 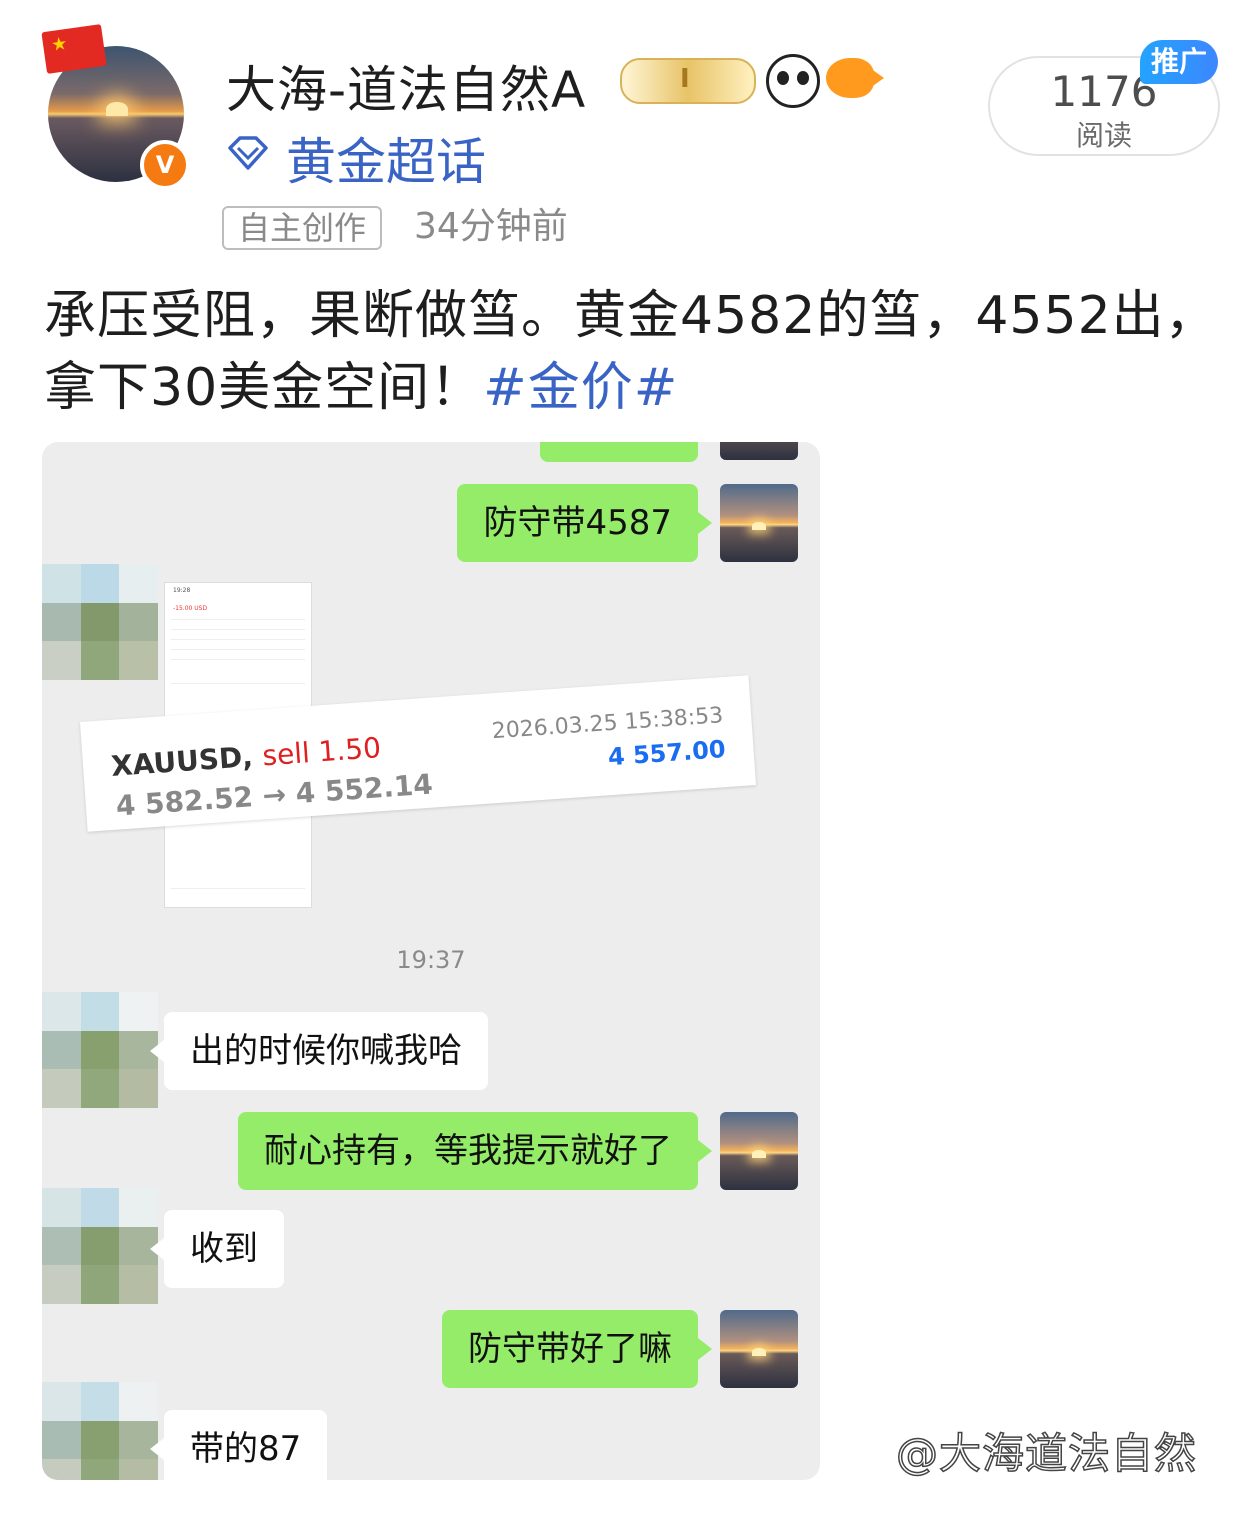 I want to click on china-flag-icon: ★, so click(x=74, y=49).